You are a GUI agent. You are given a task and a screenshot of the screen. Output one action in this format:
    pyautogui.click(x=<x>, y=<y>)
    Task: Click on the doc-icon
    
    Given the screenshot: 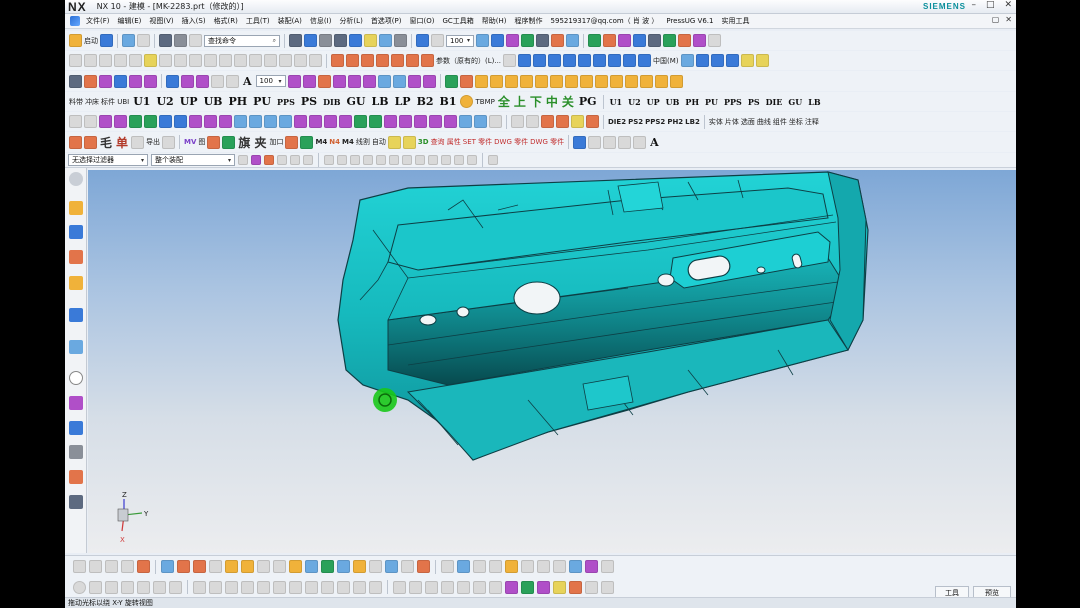 What is the action you would take?
    pyautogui.click(x=482, y=40)
    